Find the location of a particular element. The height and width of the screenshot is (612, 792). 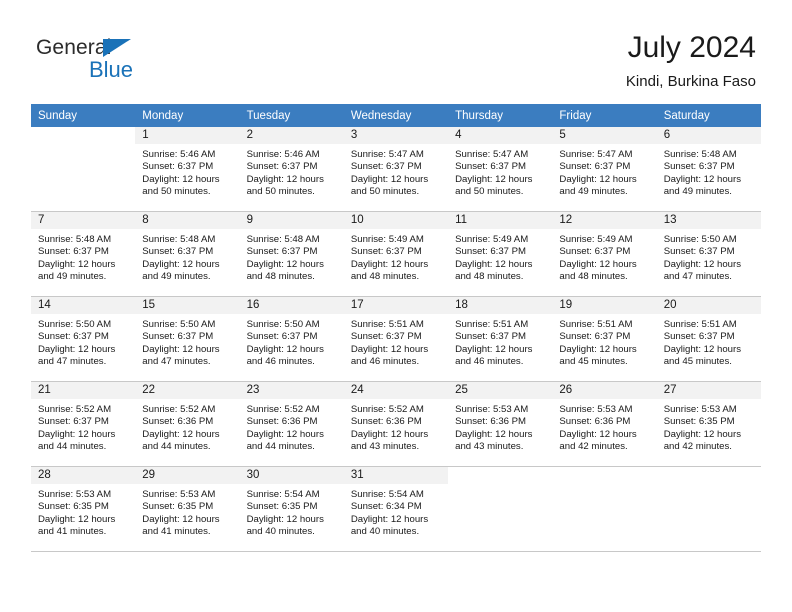

daylight-text-line2: and 44 minutes. is located at coordinates (176, 447).